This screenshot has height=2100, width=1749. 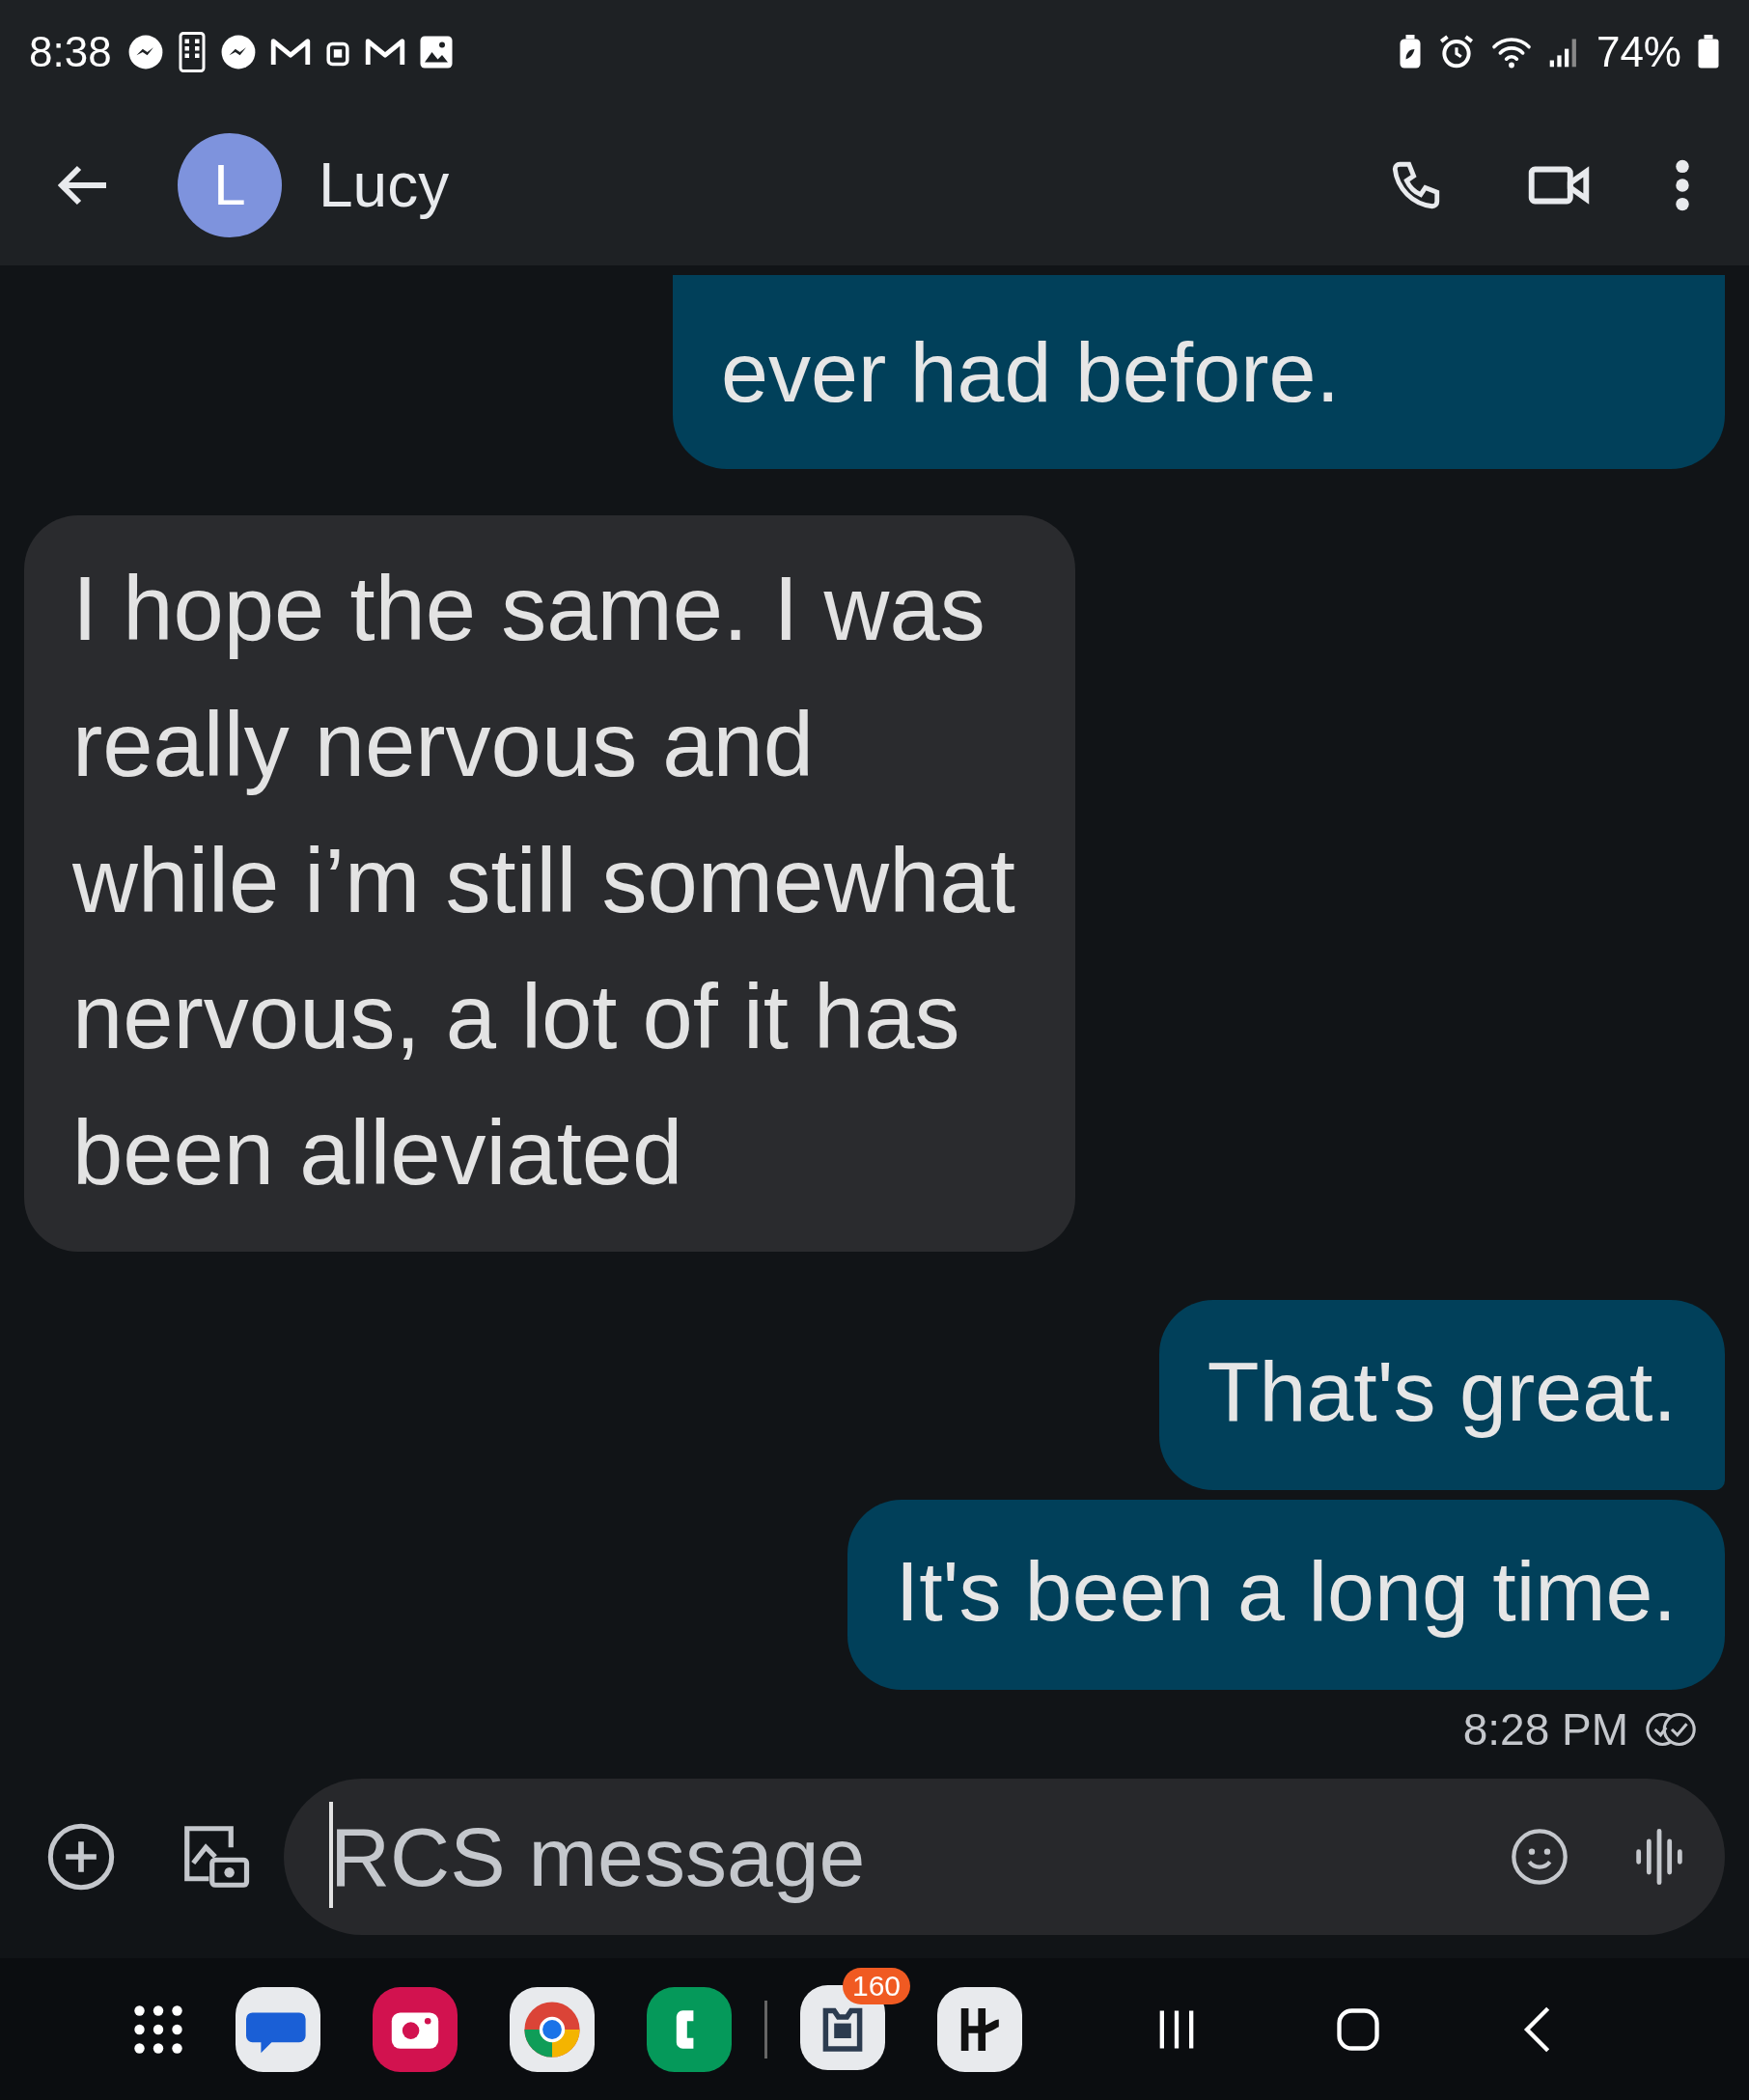 What do you see at coordinates (877, 1985) in the screenshot?
I see `notification-badge: 160` at bounding box center [877, 1985].